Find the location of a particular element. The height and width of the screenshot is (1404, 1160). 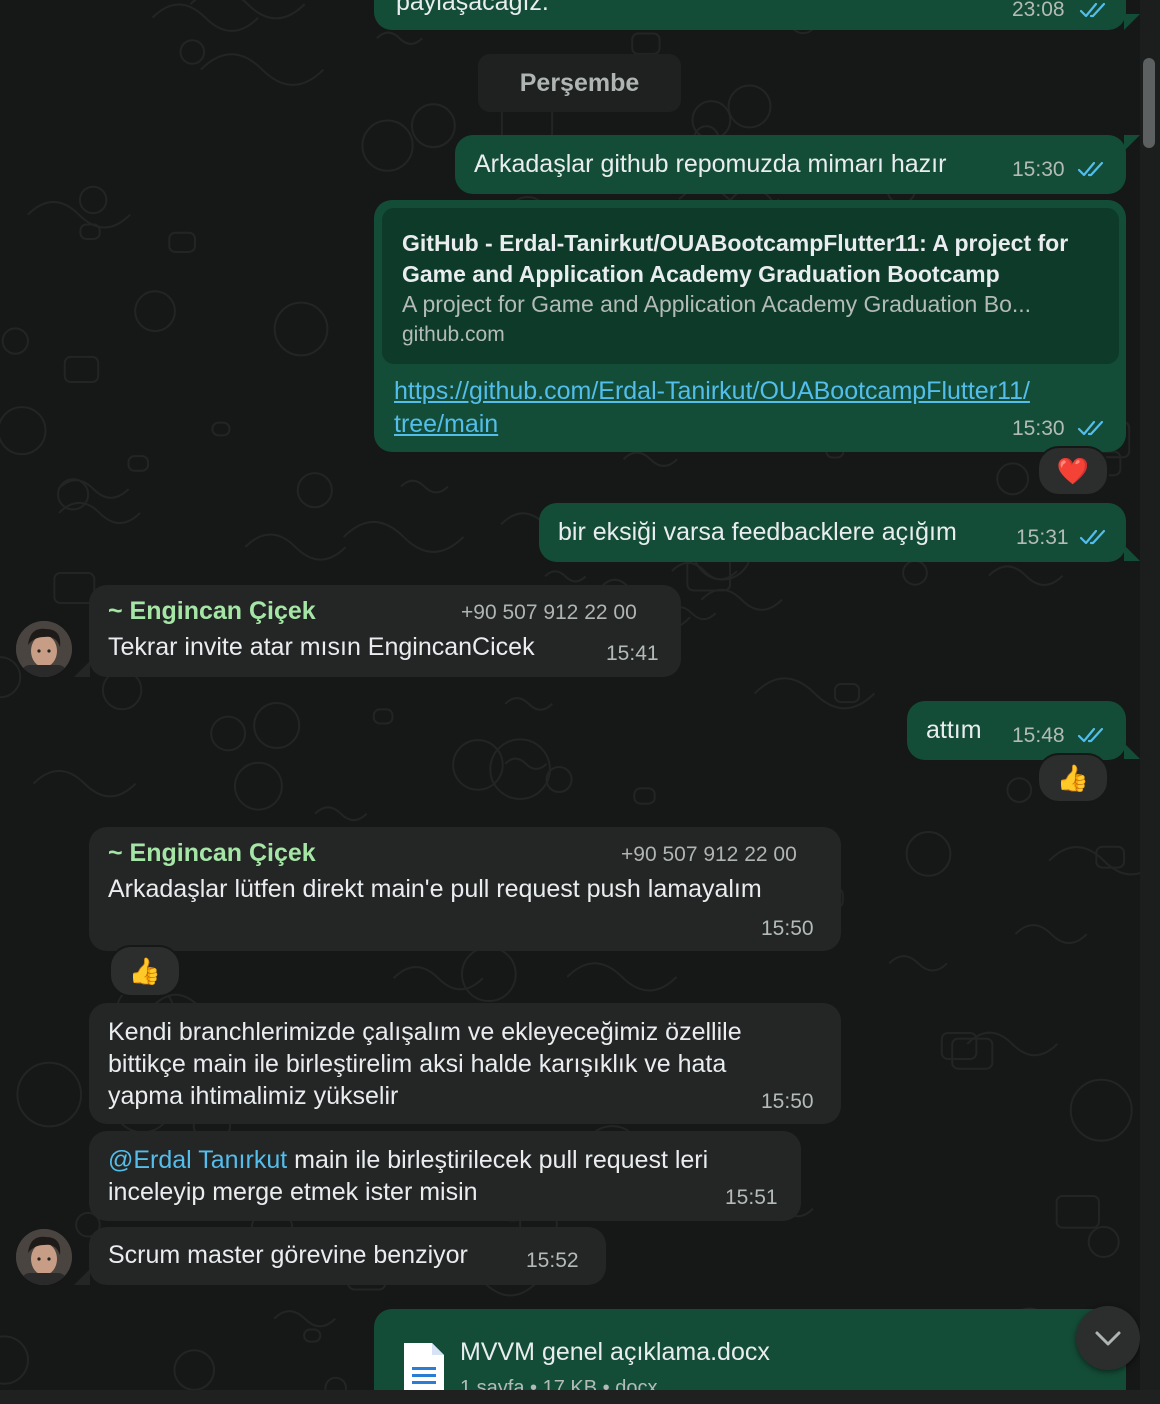

message-time: 15:52 is located at coordinates (552, 1260).